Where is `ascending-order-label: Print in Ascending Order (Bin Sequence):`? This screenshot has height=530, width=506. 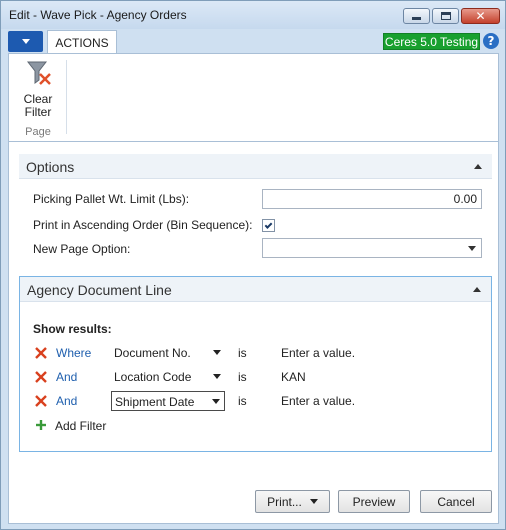
ascending-order-label: Print in Ascending Order (Bin Sequence): is located at coordinates (143, 225).